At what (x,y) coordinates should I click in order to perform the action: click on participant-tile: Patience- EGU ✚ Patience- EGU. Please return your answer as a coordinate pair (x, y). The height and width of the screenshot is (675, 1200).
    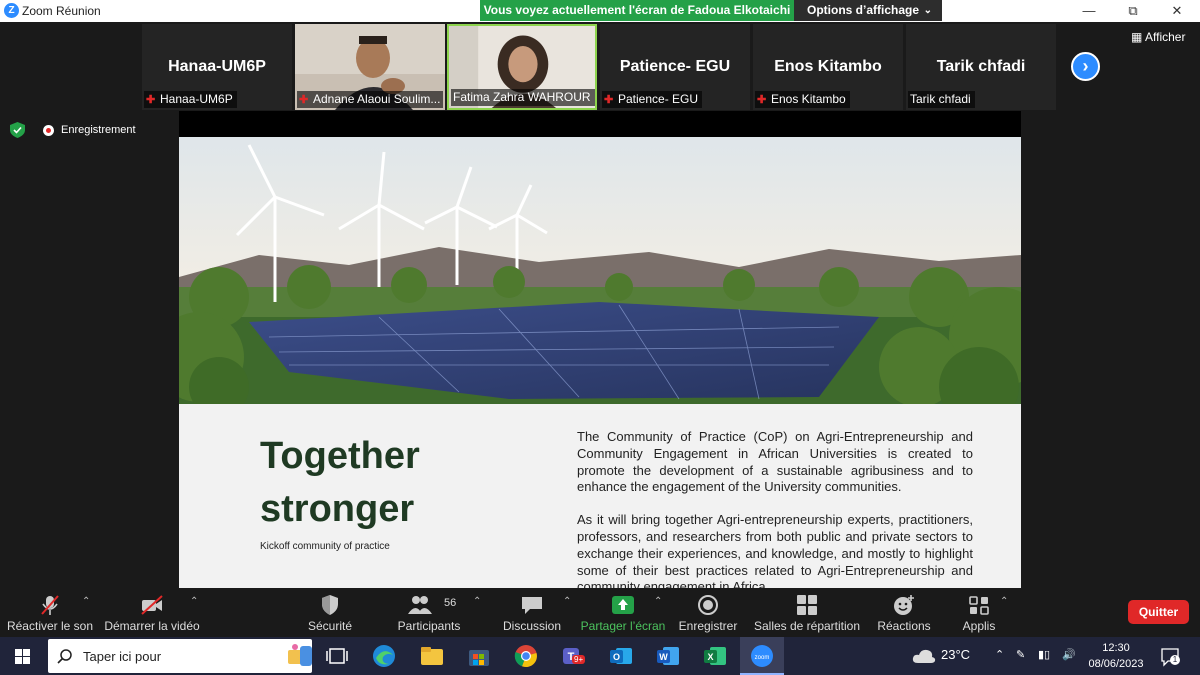
    Looking at the image, I should click on (675, 67).